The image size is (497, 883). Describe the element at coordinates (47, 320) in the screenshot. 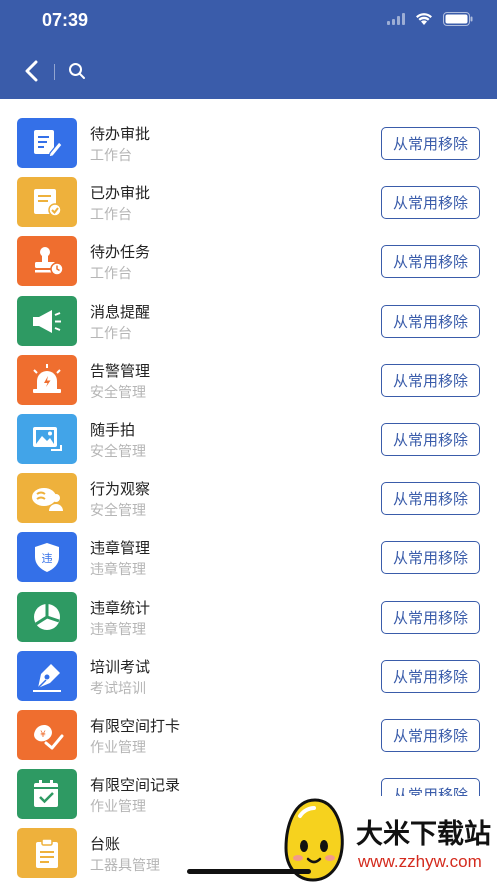

I see `megaphone-icon` at that location.